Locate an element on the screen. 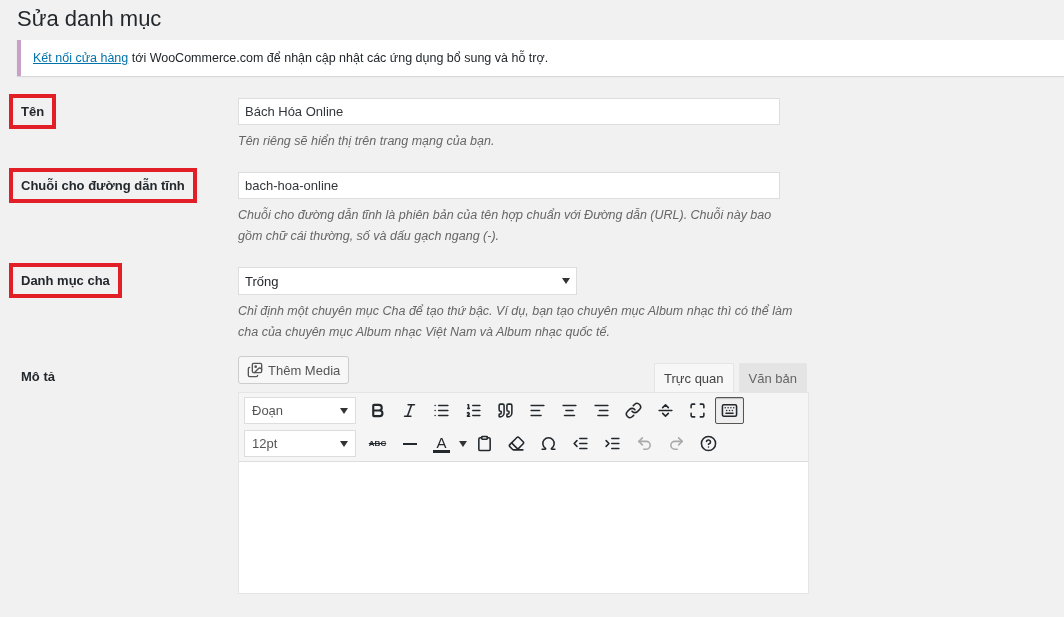 The height and width of the screenshot is (617, 1064). undo-icon is located at coordinates (644, 443).